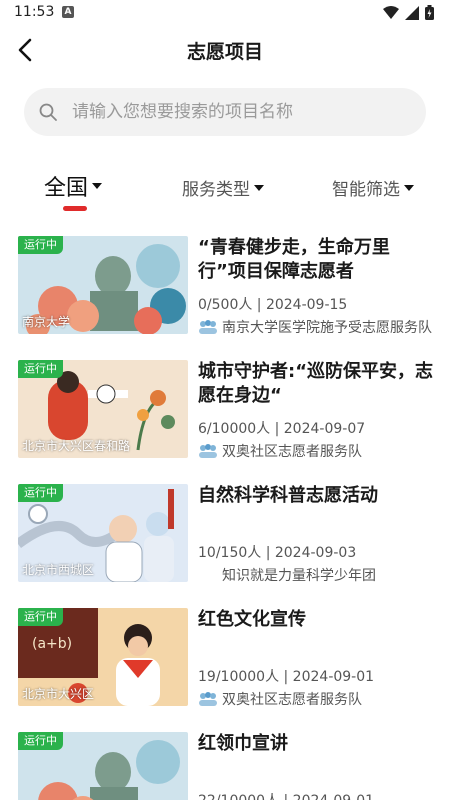 The image size is (450, 800). I want to click on project-location: 北京市西城区, so click(58, 570).